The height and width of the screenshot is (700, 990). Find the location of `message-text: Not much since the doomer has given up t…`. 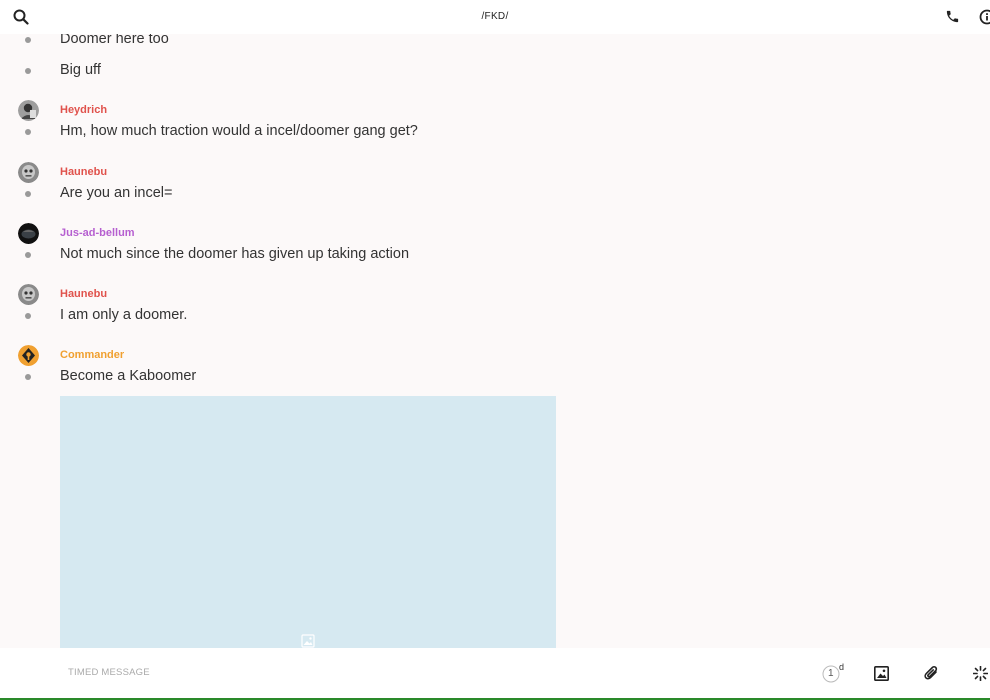

message-text: Not much since the doomer has given up t… is located at coordinates (235, 254).